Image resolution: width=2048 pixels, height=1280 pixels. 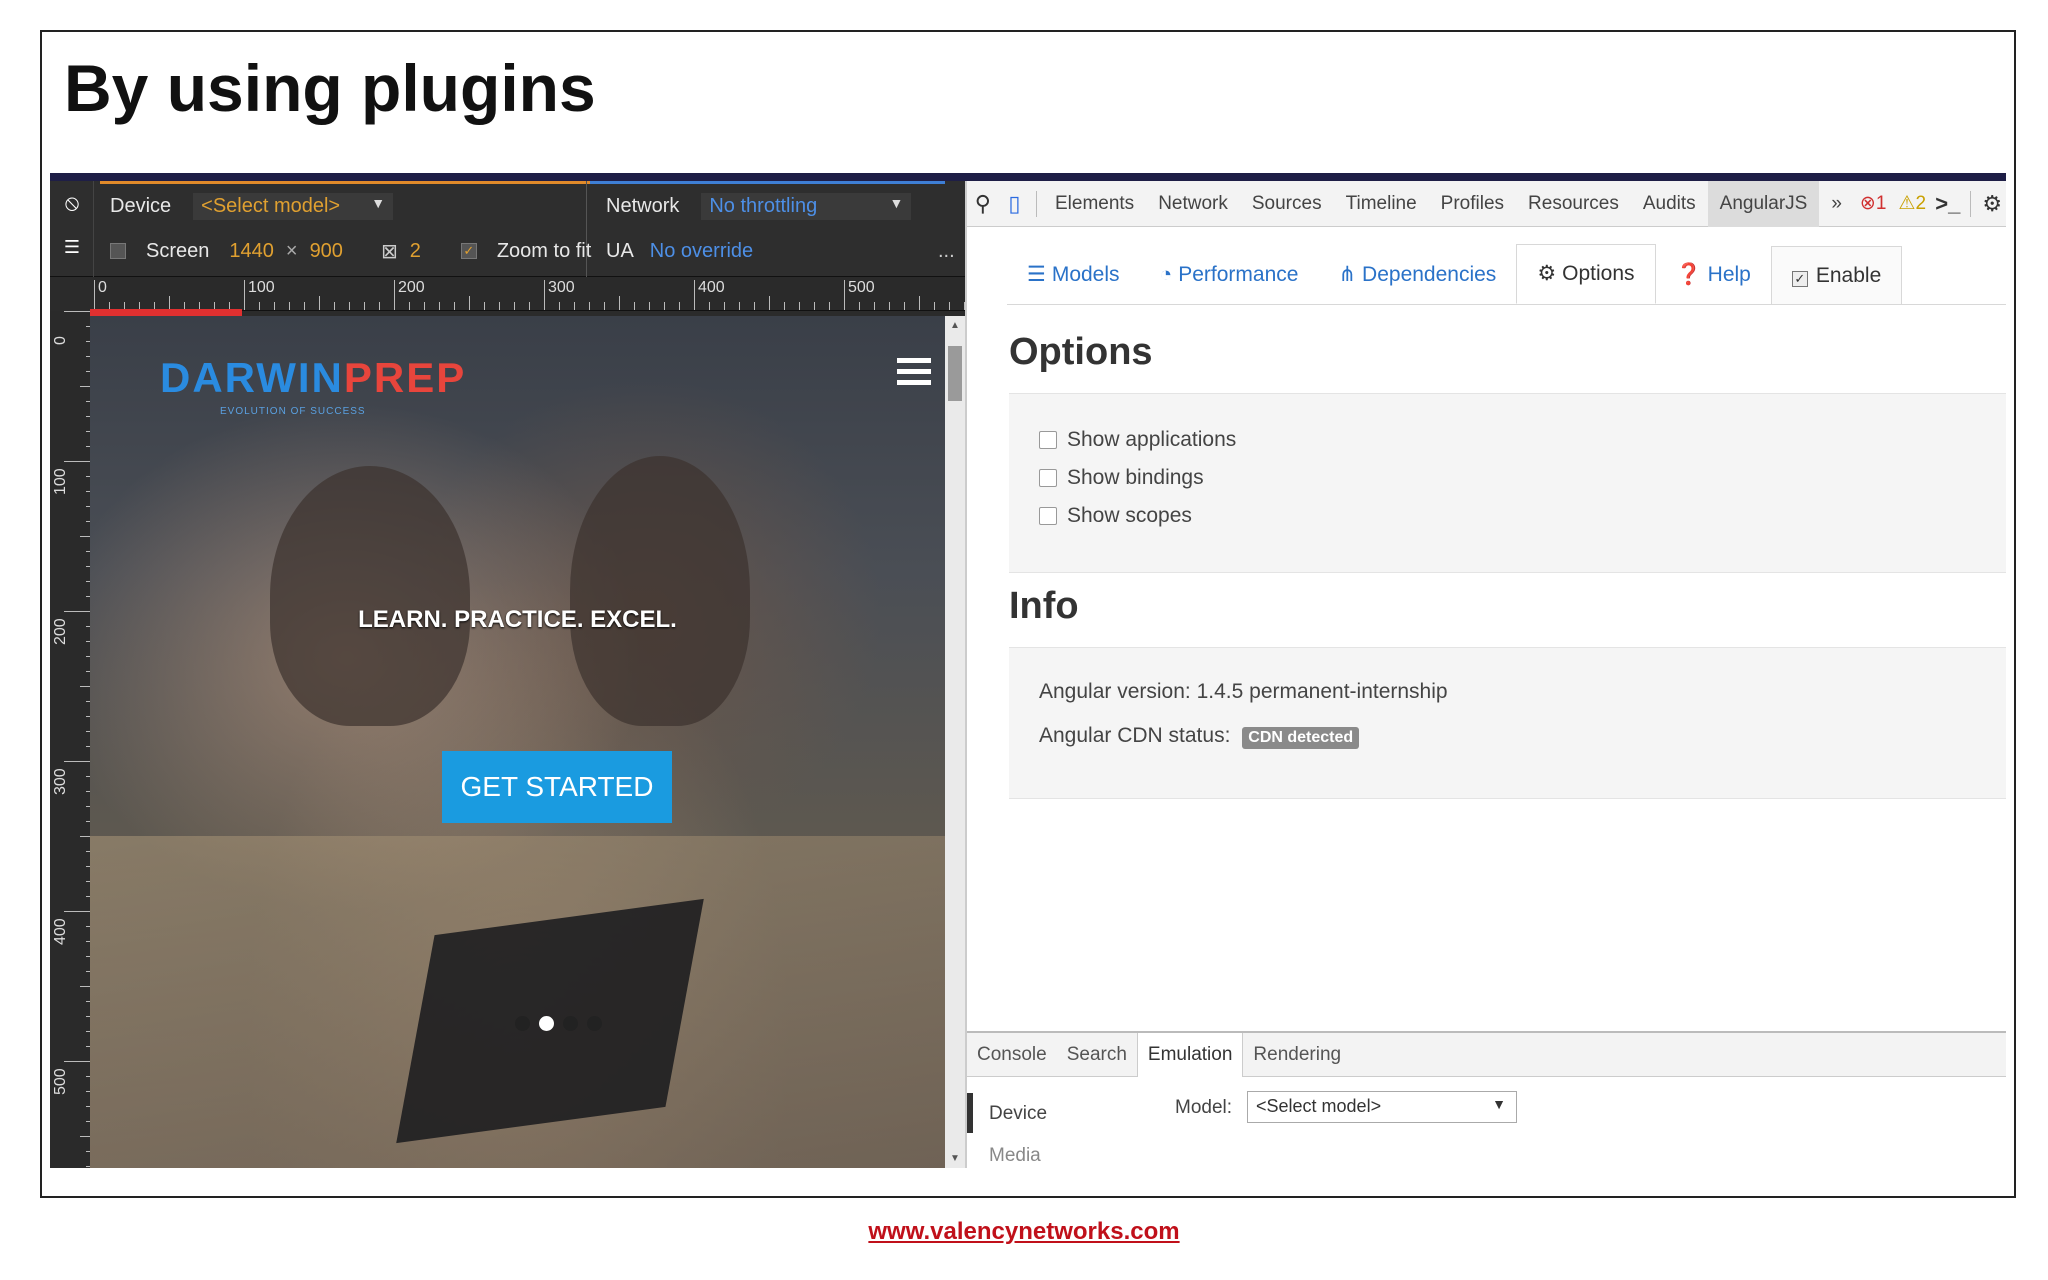 What do you see at coordinates (1486, 1054) in the screenshot?
I see `drawer-tab-bar: Console Search Emulation Rendering` at bounding box center [1486, 1054].